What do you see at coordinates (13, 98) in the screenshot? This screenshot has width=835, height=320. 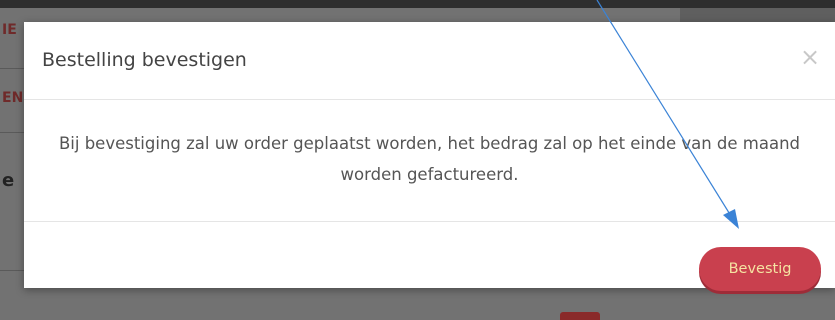 I see `background-menu-fragment: EN` at bounding box center [13, 98].